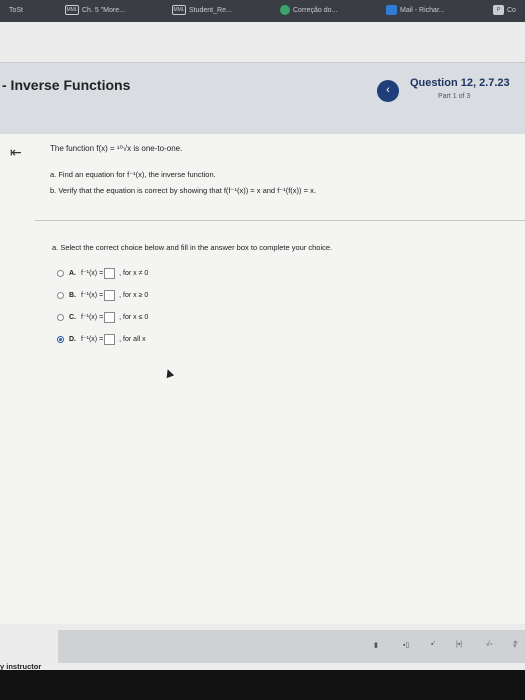 This screenshot has width=525, height=700. What do you see at coordinates (72, 295) in the screenshot?
I see `choice-letter: B.` at bounding box center [72, 295].